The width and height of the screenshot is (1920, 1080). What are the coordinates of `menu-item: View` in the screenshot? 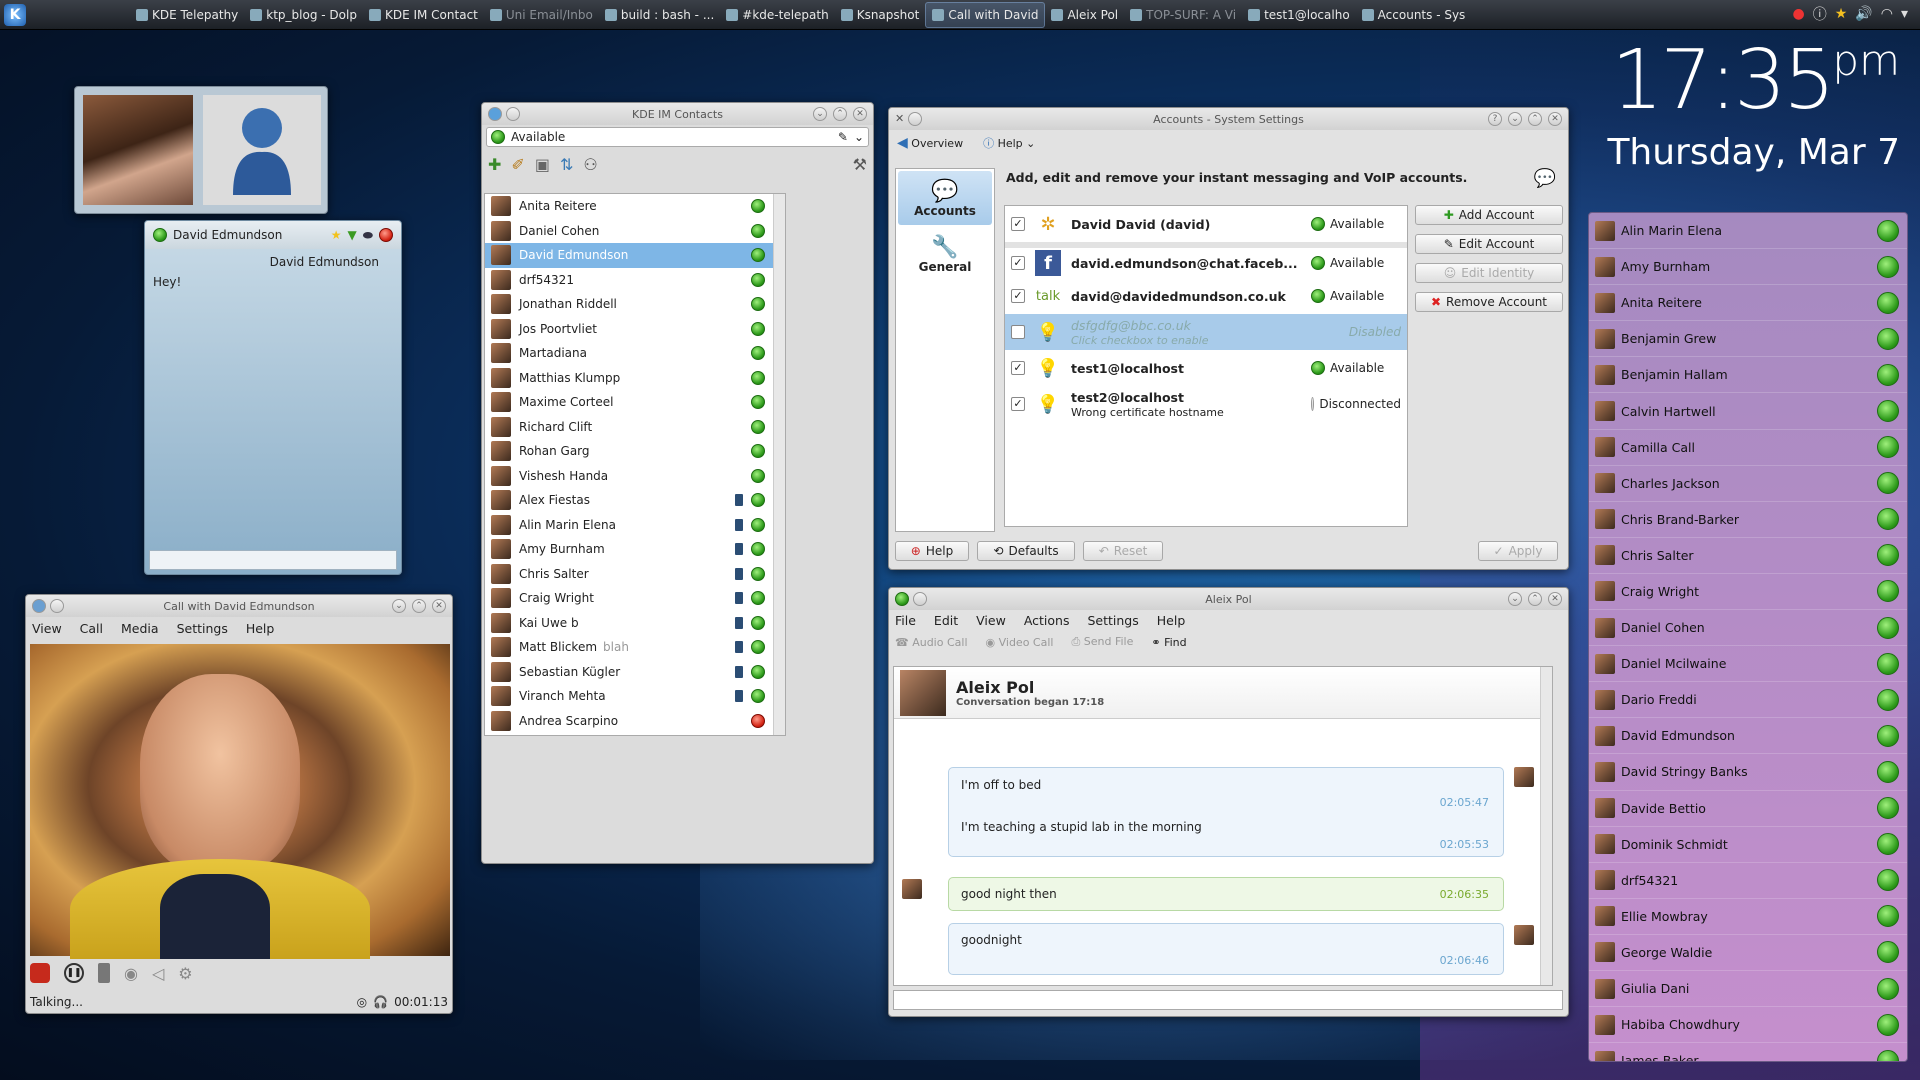 It's located at (991, 620).